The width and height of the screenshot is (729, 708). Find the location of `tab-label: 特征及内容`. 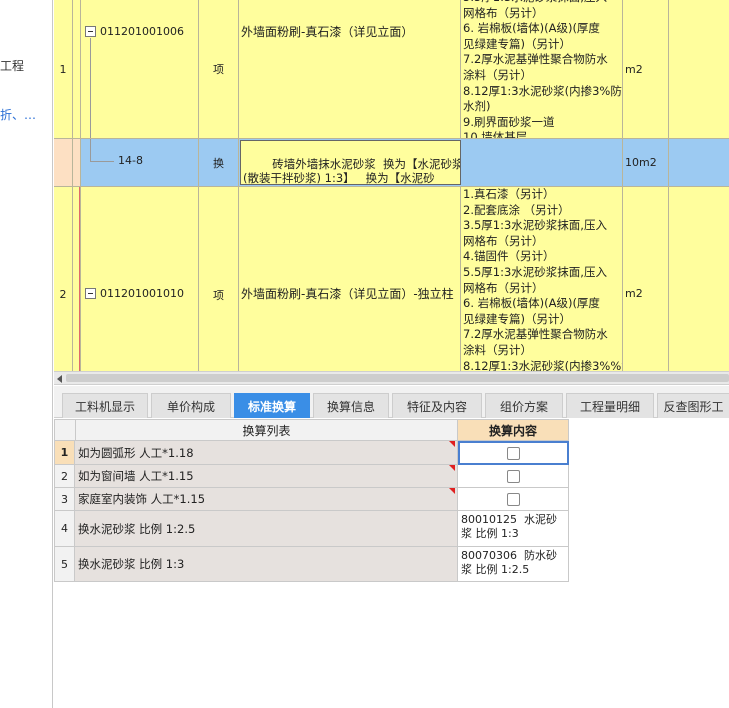

tab-label: 特征及内容 is located at coordinates (436, 406).